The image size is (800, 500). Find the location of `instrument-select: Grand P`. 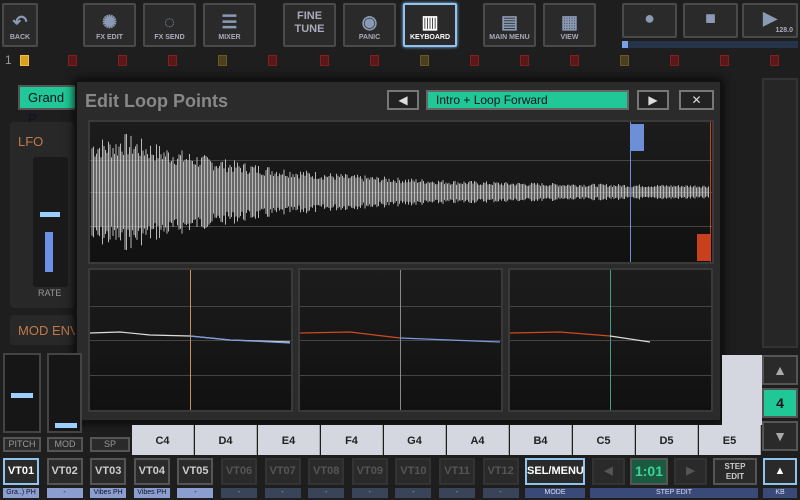

instrument-select: Grand P is located at coordinates (48, 105).